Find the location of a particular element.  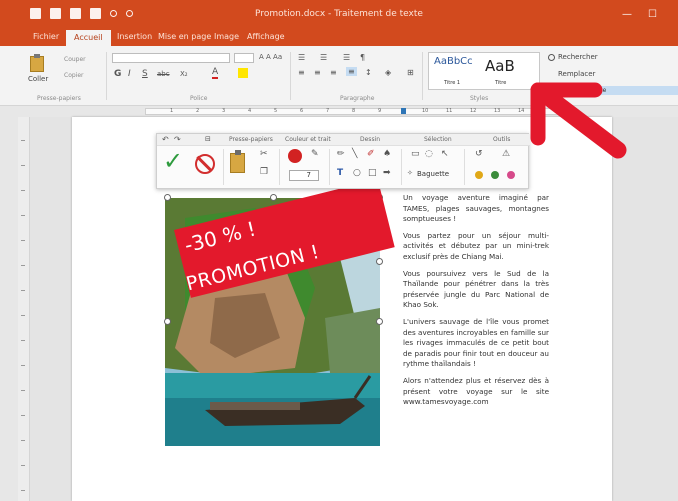

align-left-icon: ≡ is located at coordinates (301, 72).